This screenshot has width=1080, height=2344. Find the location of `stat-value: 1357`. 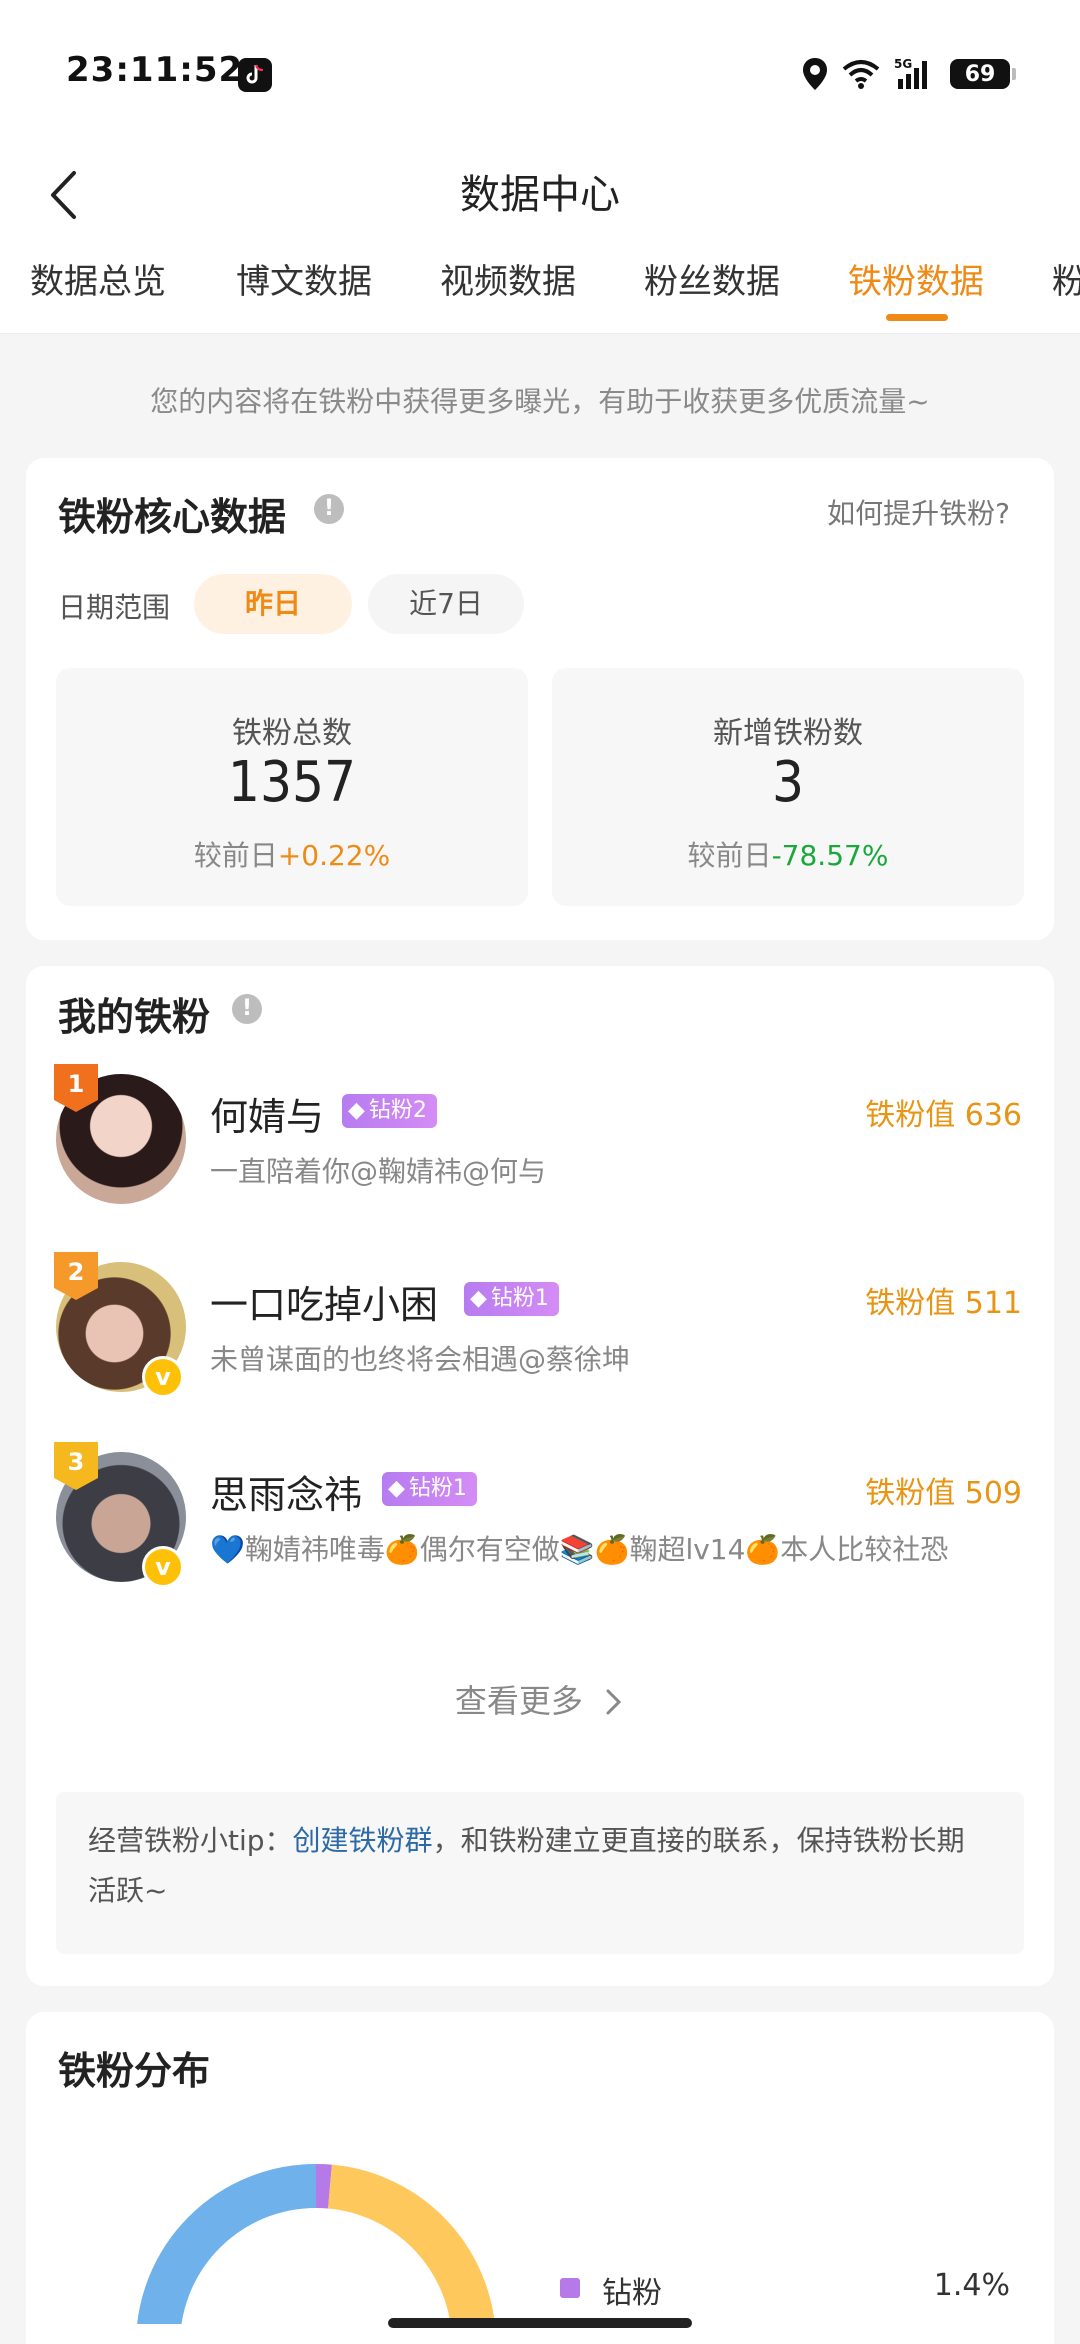

stat-value: 1357 is located at coordinates (292, 782).